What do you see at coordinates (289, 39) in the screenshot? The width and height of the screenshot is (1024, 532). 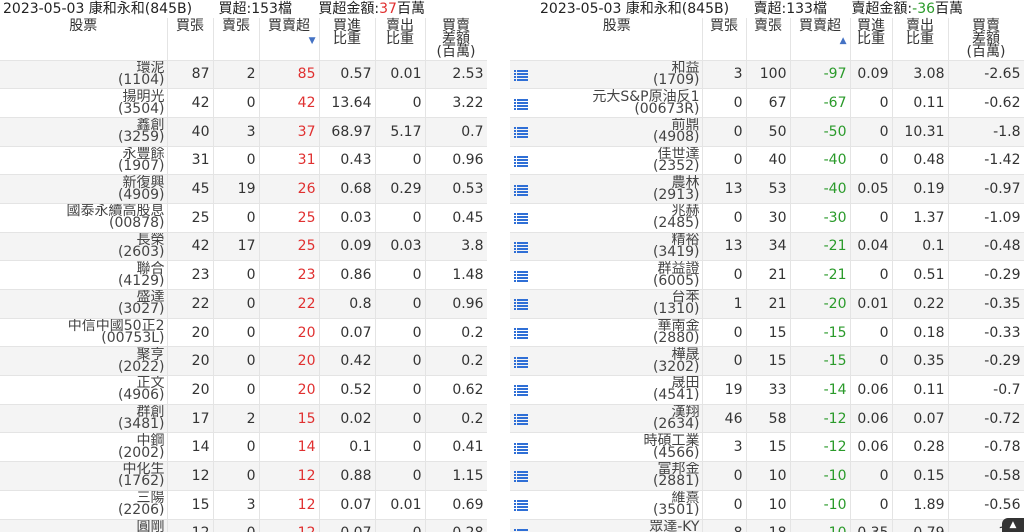 I see `col-header-net: 買賣超 ▼` at bounding box center [289, 39].